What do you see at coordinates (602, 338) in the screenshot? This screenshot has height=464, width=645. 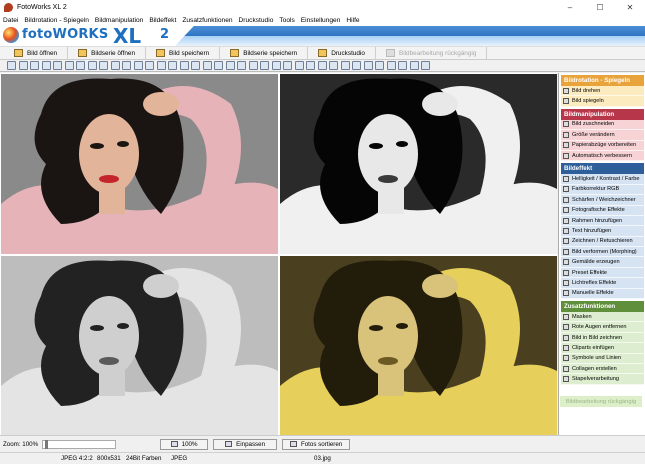 I see `sidebar-item: Bild in Bild zeichnen` at bounding box center [602, 338].